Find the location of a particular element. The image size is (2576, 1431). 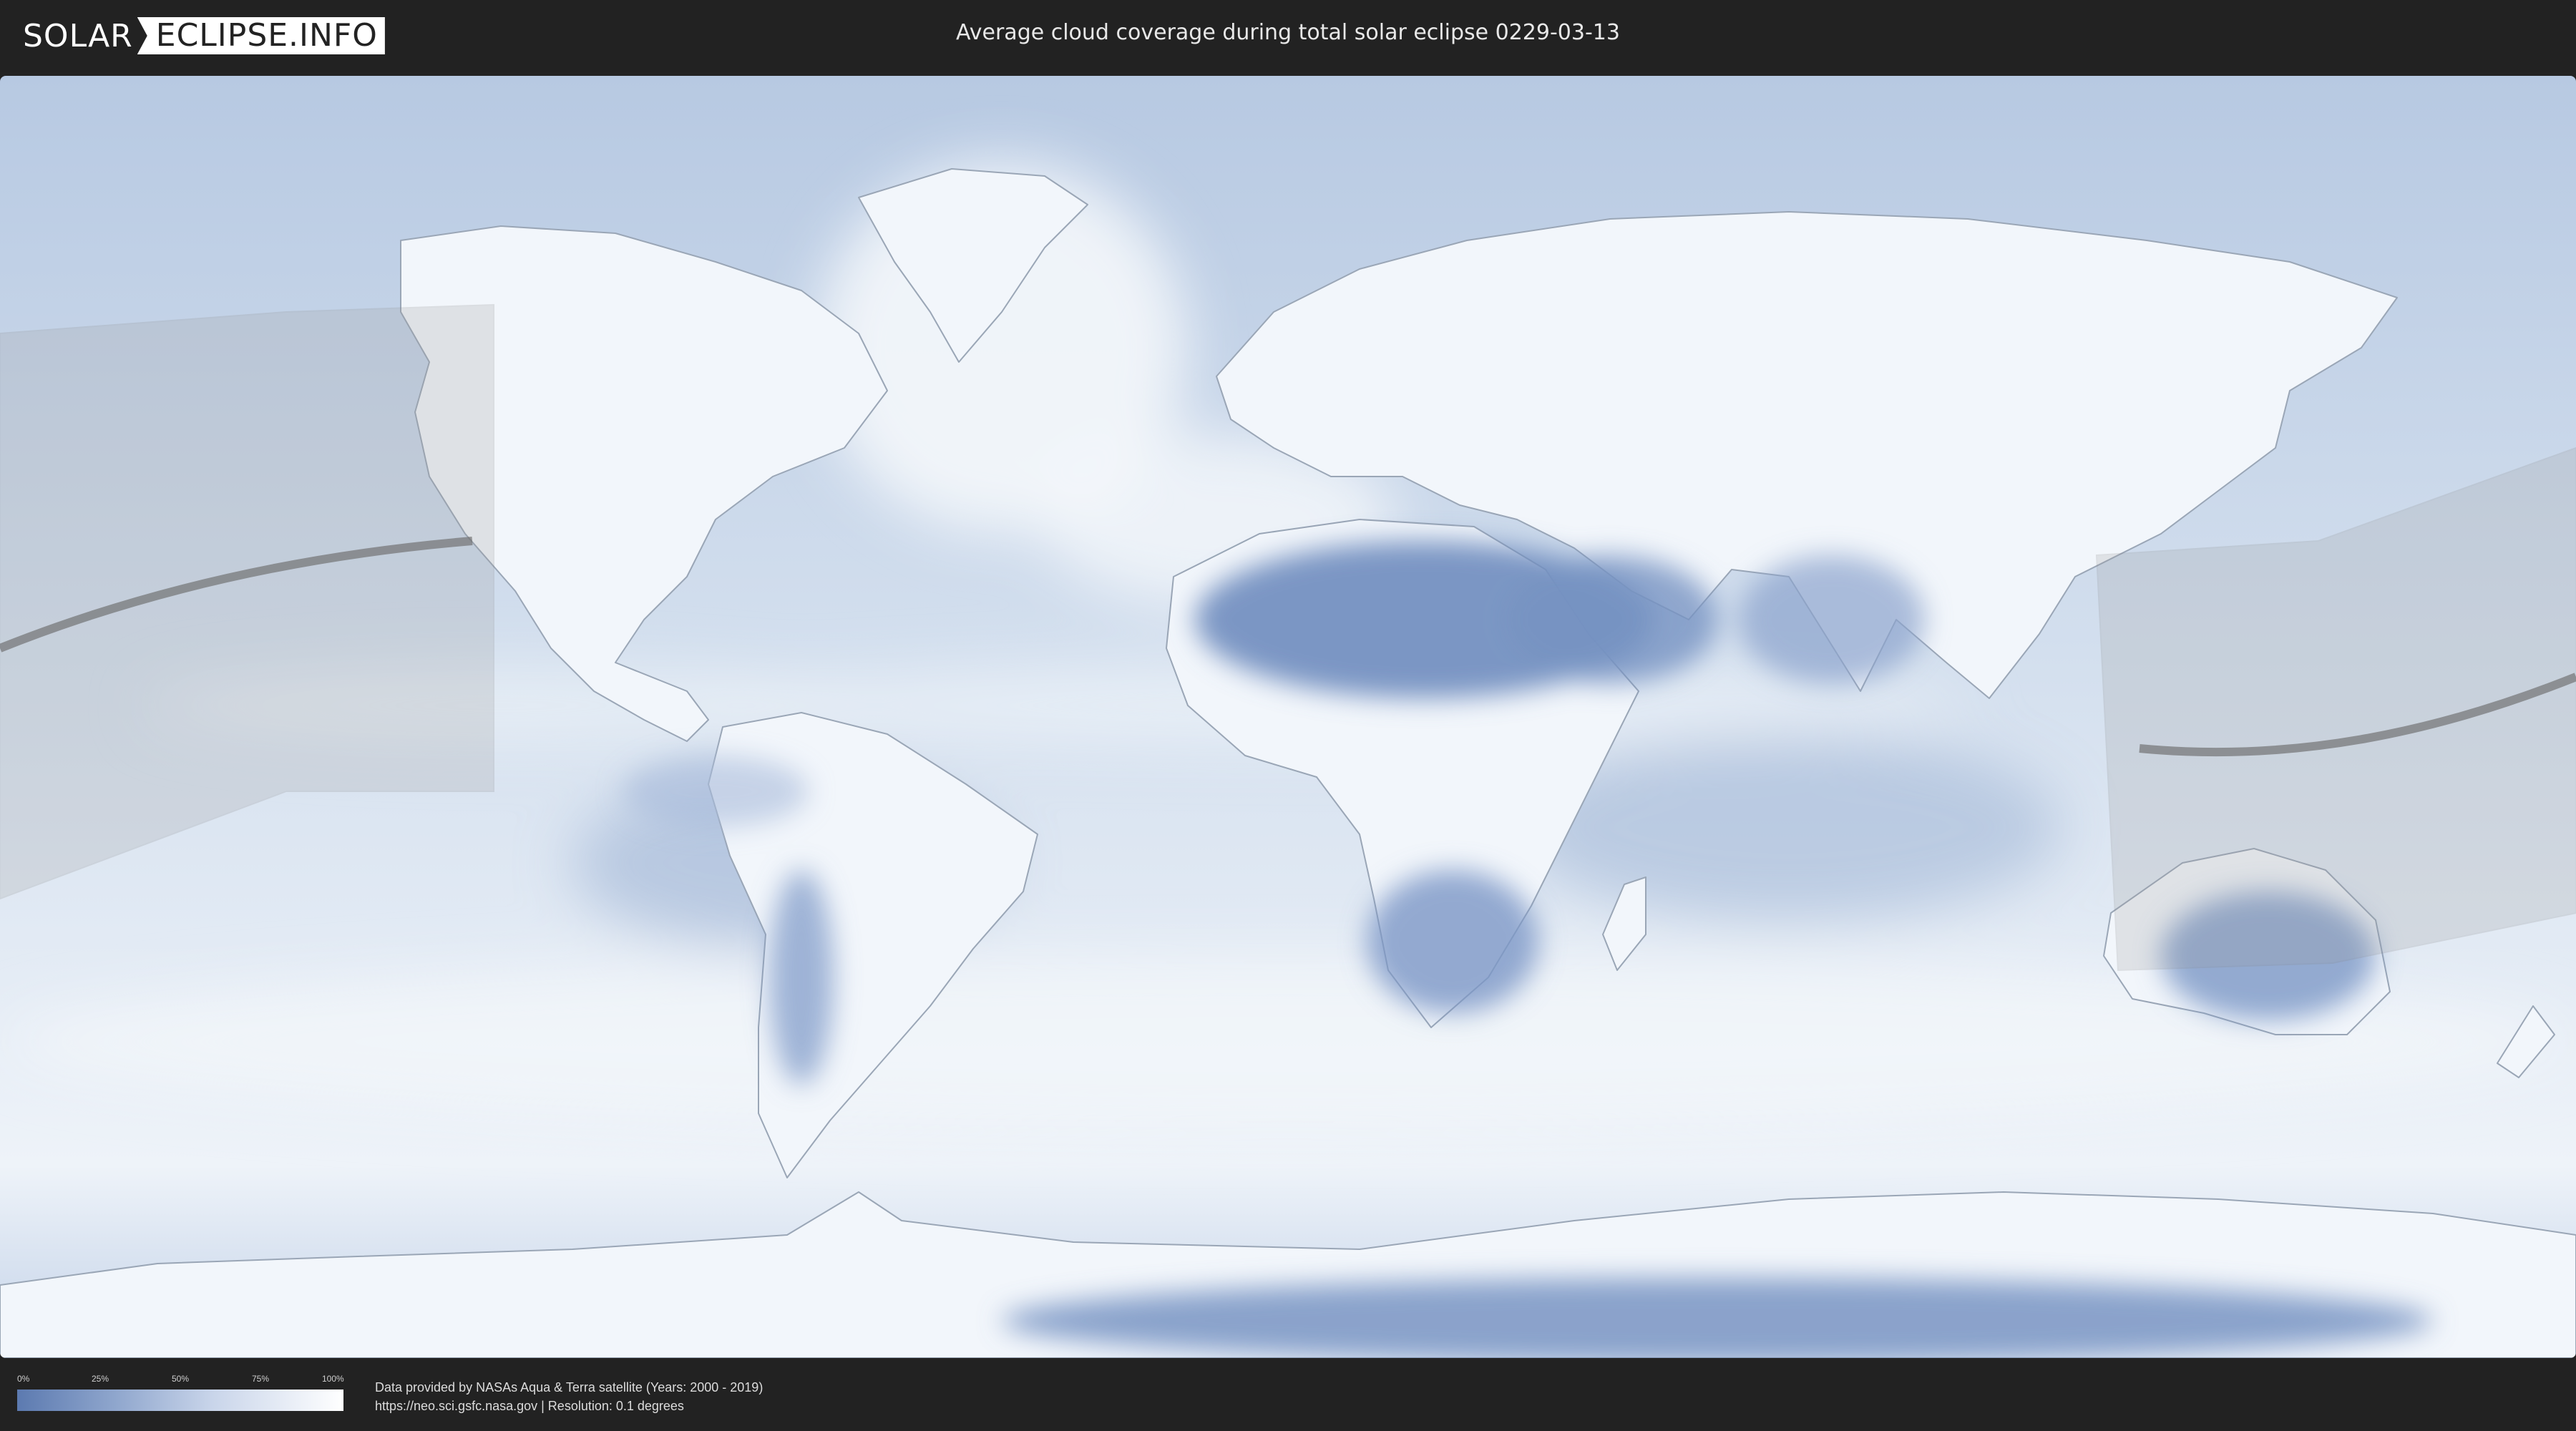

legend-ticks: 0% 25% 50% 75% 100% is located at coordinates (180, 1379).